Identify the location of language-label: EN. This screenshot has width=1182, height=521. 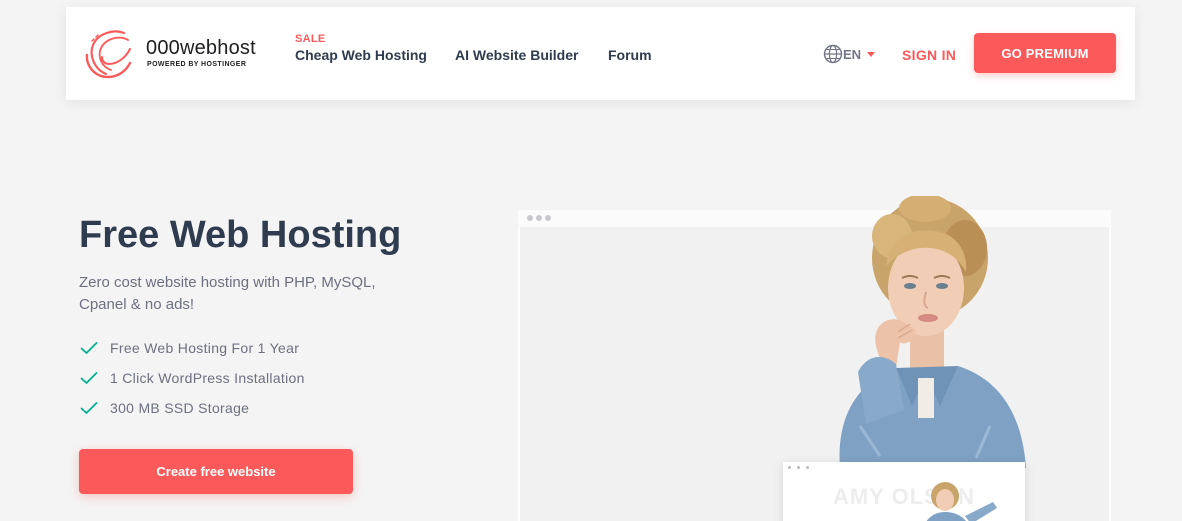
(852, 54).